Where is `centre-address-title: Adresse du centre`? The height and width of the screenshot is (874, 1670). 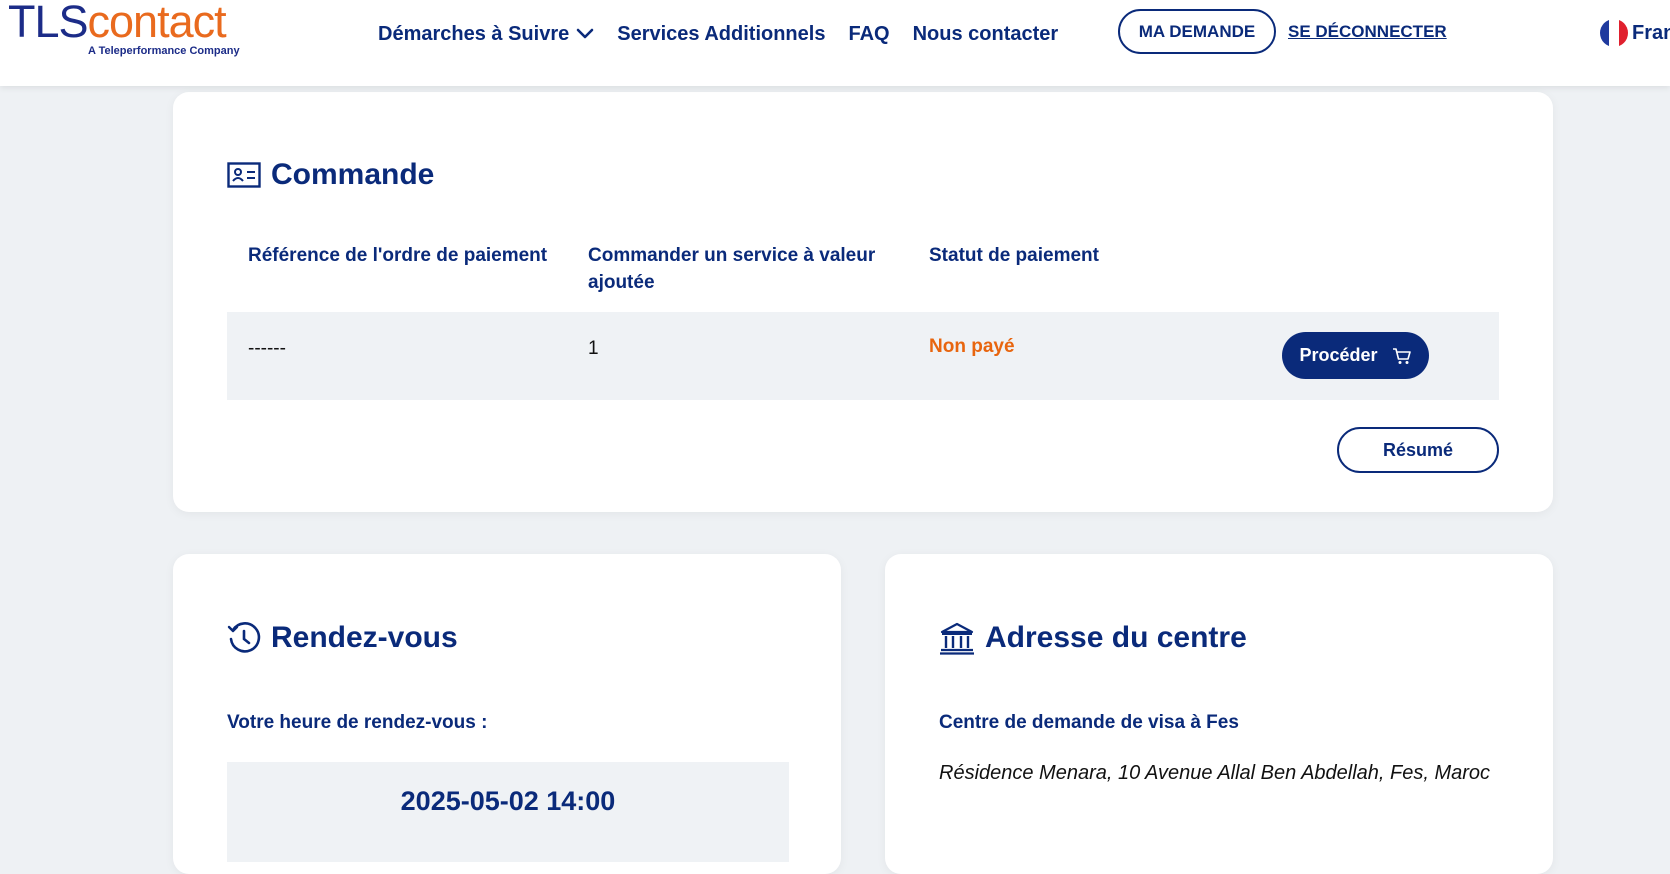 centre-address-title: Adresse du centre is located at coordinates (1116, 637).